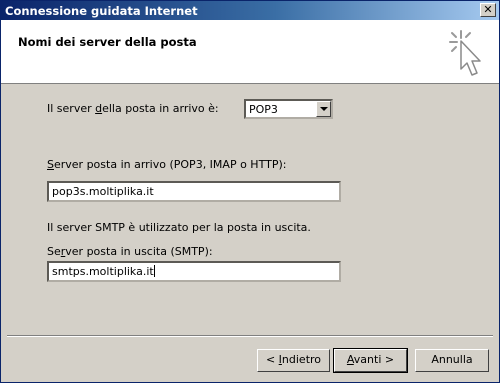 The image size is (502, 385). Describe the element at coordinates (465, 53) in the screenshot. I see `wizard-cursor-icon` at that location.